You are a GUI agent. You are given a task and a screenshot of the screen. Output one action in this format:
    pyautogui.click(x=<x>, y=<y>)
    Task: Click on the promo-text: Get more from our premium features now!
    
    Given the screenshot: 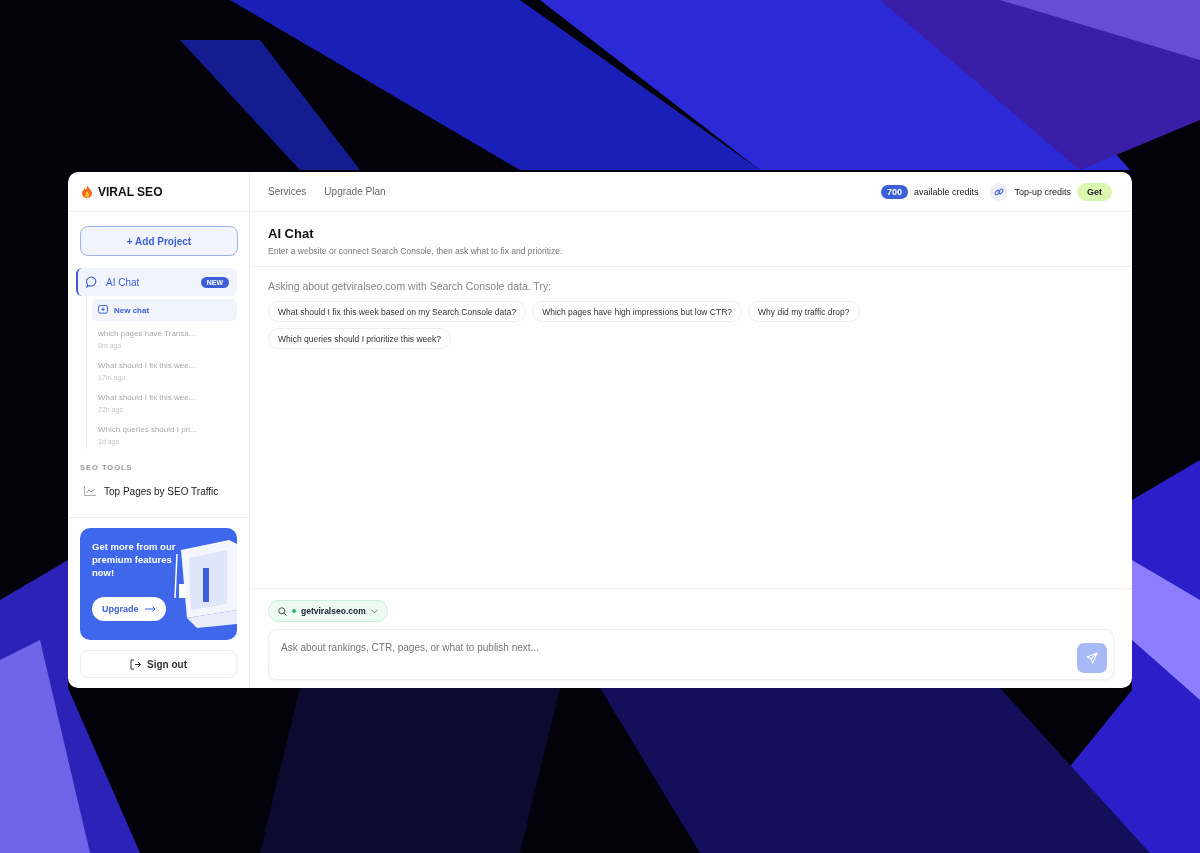 What is the action you would take?
    pyautogui.click(x=134, y=559)
    